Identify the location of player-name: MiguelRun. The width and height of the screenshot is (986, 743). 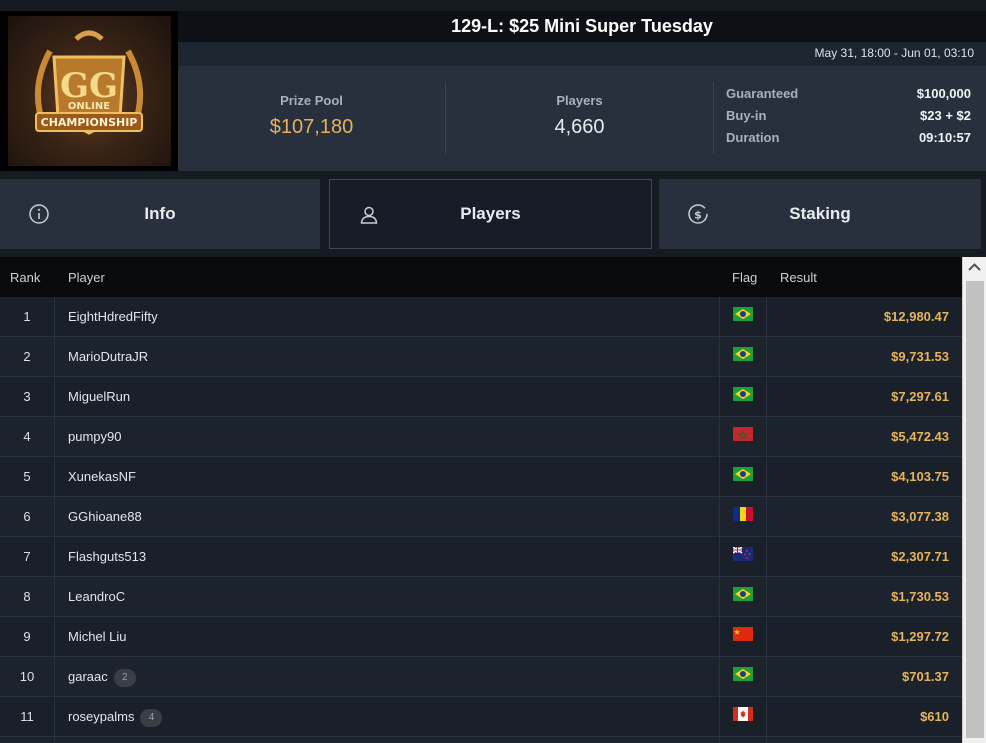
(99, 396).